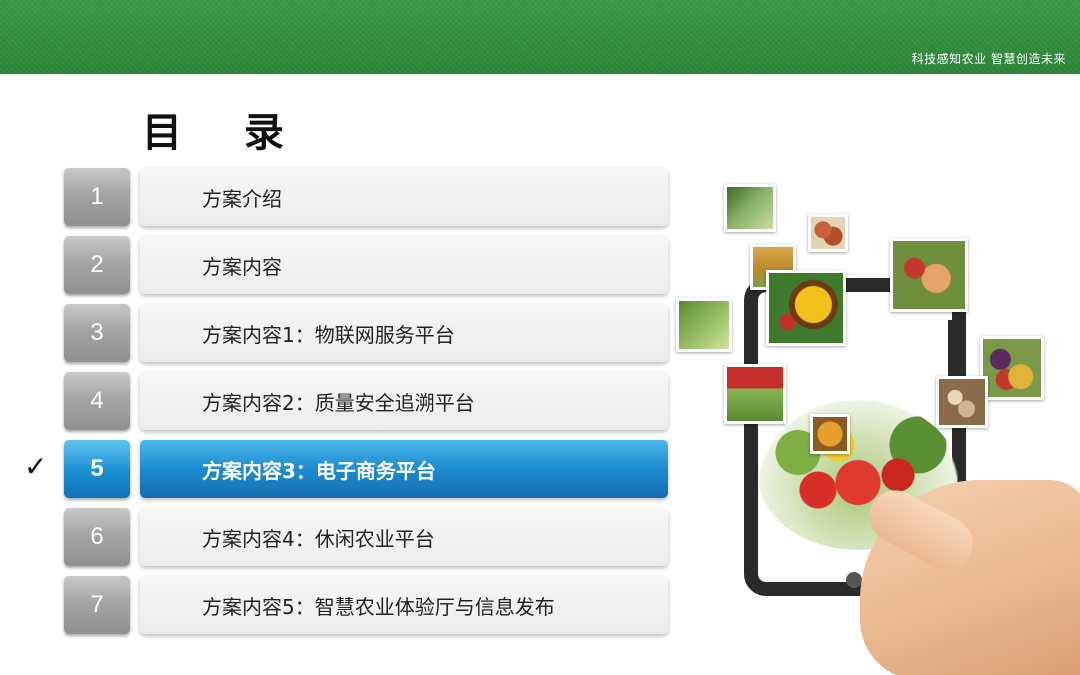 The image size is (1080, 675). I want to click on toc-item-number: 6, so click(97, 537).